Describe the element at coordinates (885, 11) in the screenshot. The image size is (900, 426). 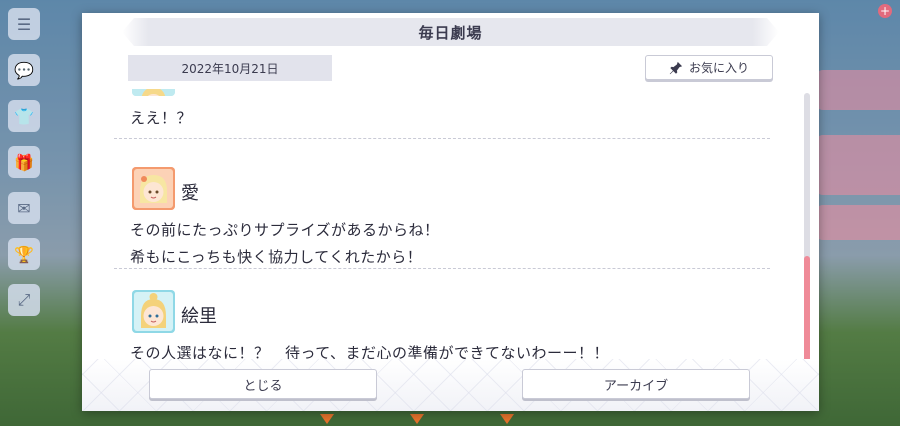
I see `plus-icon: +` at that location.